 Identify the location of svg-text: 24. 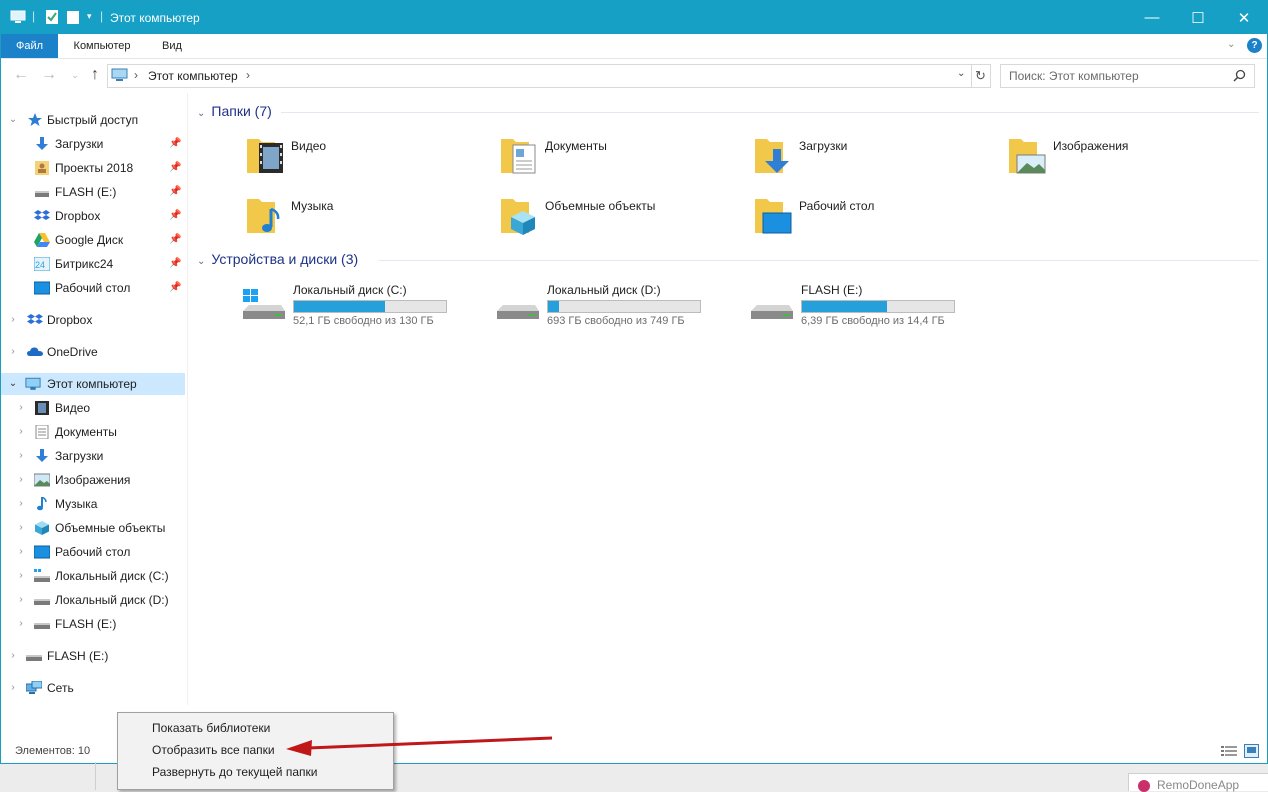
(40, 265).